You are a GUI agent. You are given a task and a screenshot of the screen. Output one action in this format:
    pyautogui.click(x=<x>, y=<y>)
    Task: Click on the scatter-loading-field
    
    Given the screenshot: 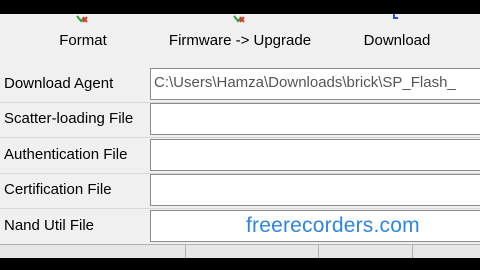 What is the action you would take?
    pyautogui.click(x=315, y=119)
    